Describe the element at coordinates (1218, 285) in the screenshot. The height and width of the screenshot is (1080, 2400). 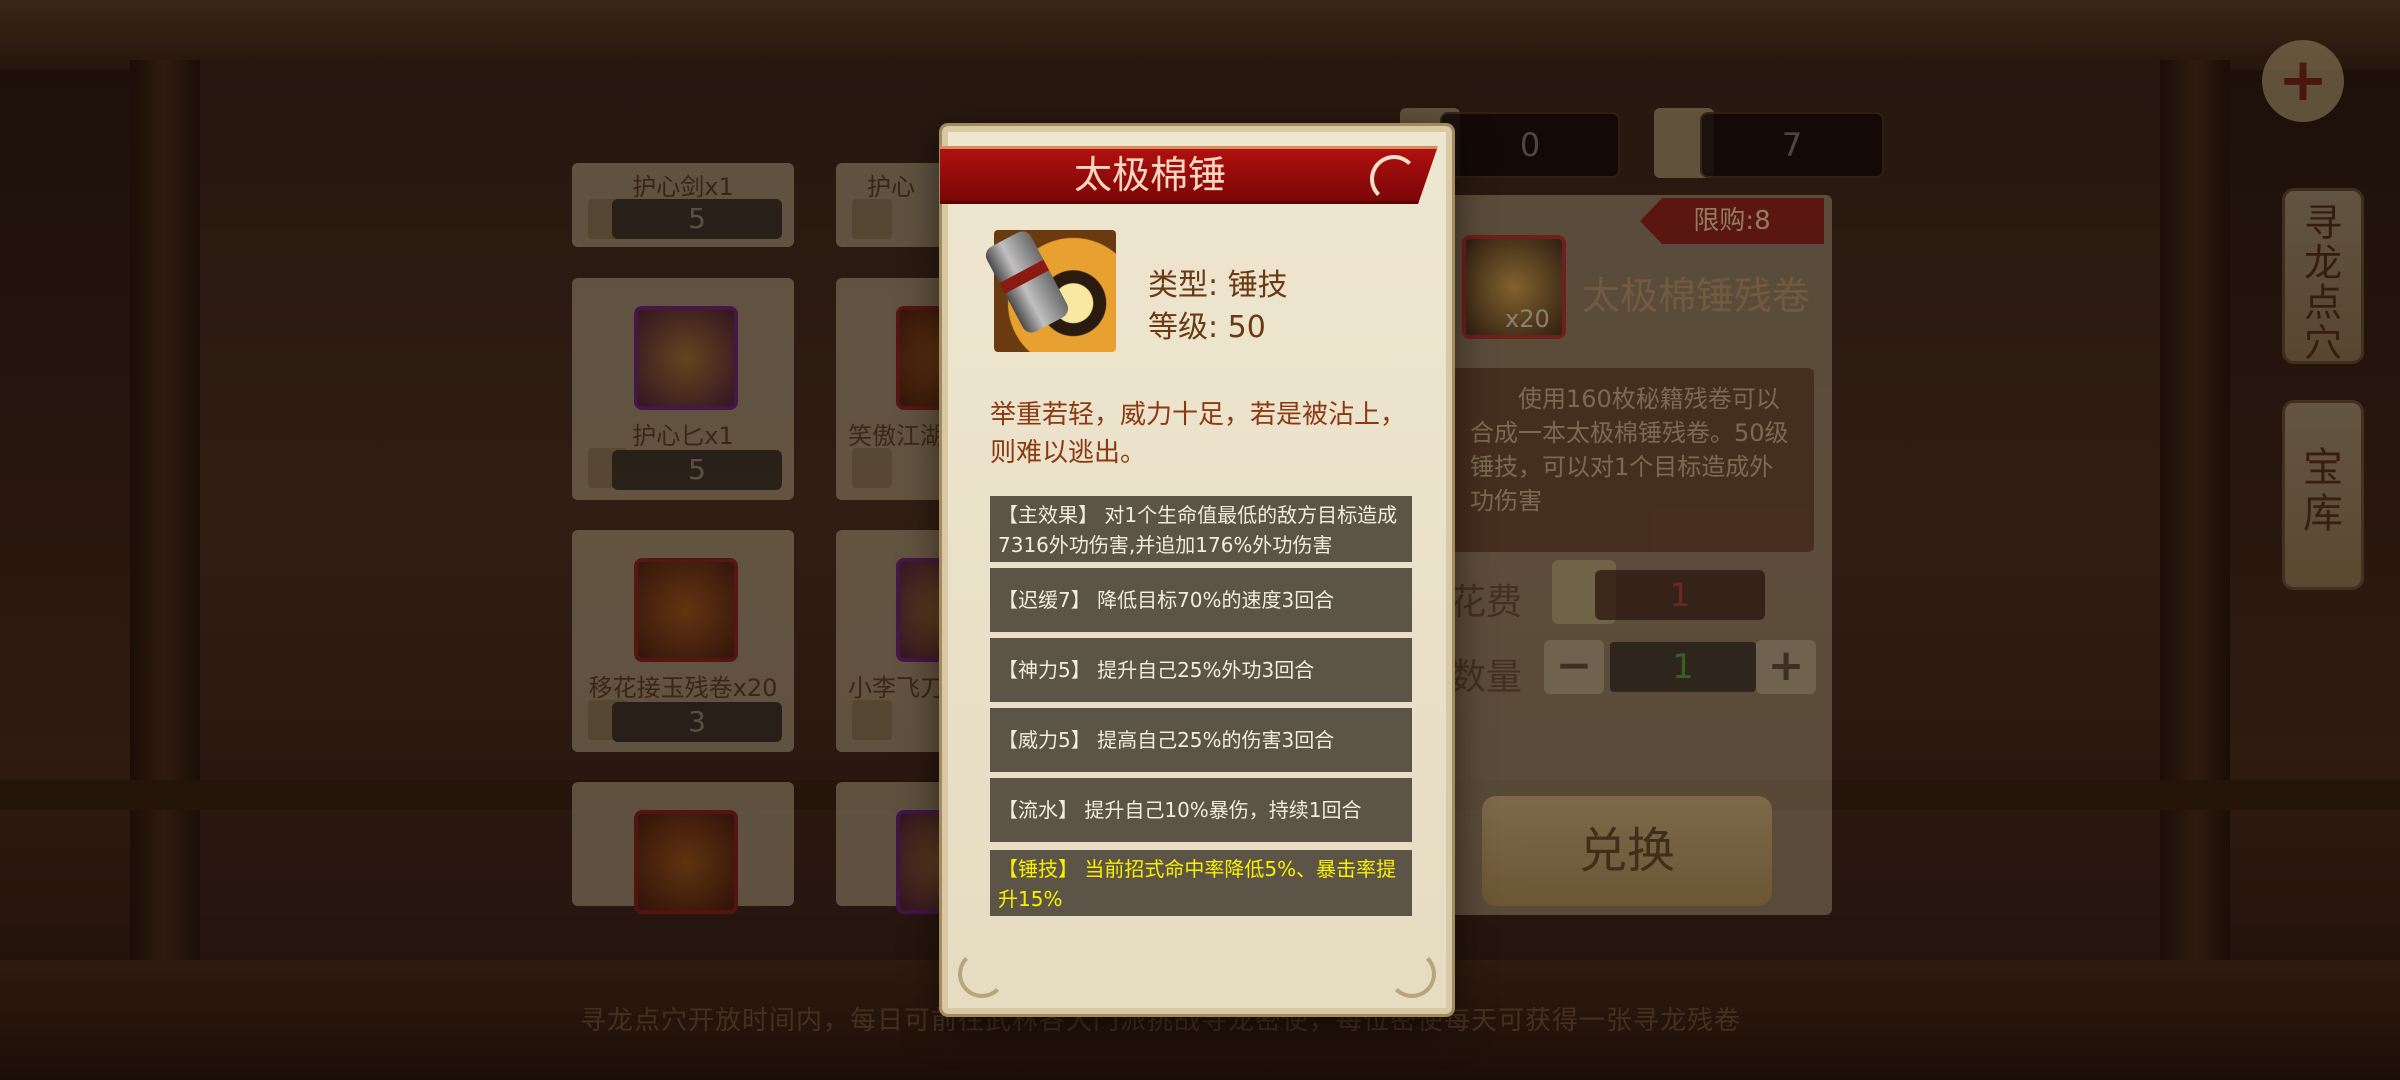
I see `skill-type: 类型: 锤技` at that location.